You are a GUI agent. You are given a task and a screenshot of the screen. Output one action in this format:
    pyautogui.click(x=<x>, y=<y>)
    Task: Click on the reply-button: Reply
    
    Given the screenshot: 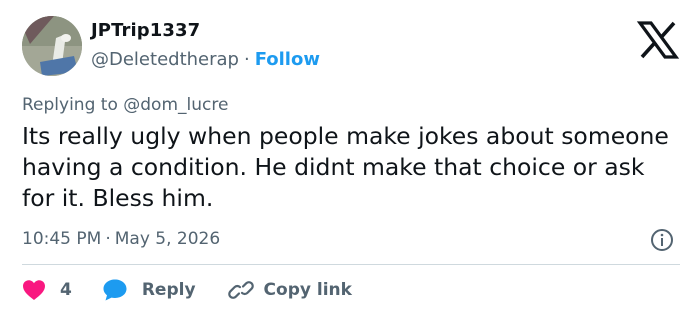 What is the action you would take?
    pyautogui.click(x=149, y=290)
    